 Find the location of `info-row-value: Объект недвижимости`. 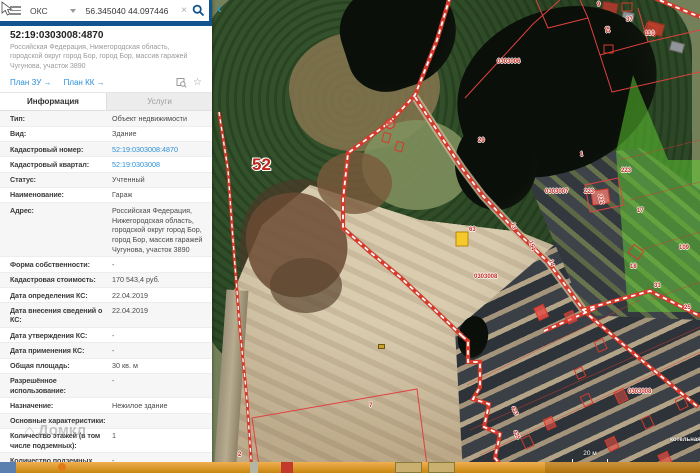

info-row-value: Объект недвижимости is located at coordinates (149, 118).